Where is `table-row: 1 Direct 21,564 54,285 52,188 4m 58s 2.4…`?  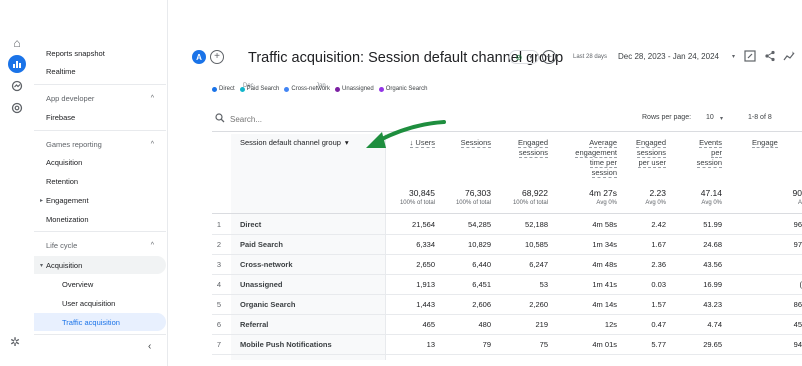 table-row: 1 Direct 21,564 54,285 52,188 4m 58s 2.4… is located at coordinates (507, 225).